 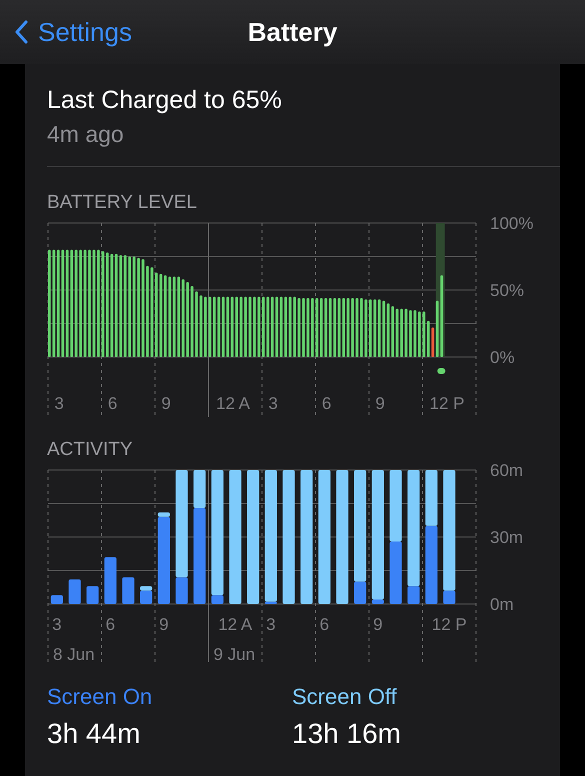 I want to click on y-axis-label: 60m, so click(x=507, y=470).